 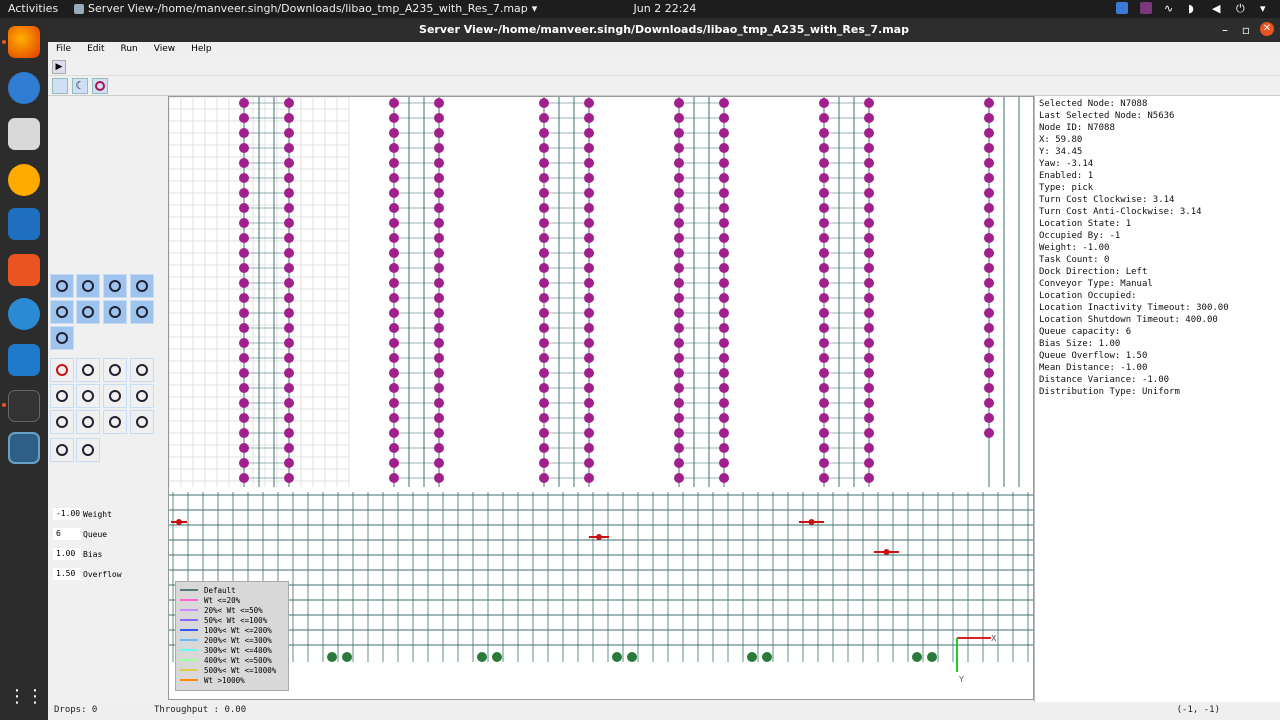 What do you see at coordinates (62, 450) in the screenshot?
I see `node-grid-icon` at bounding box center [62, 450].